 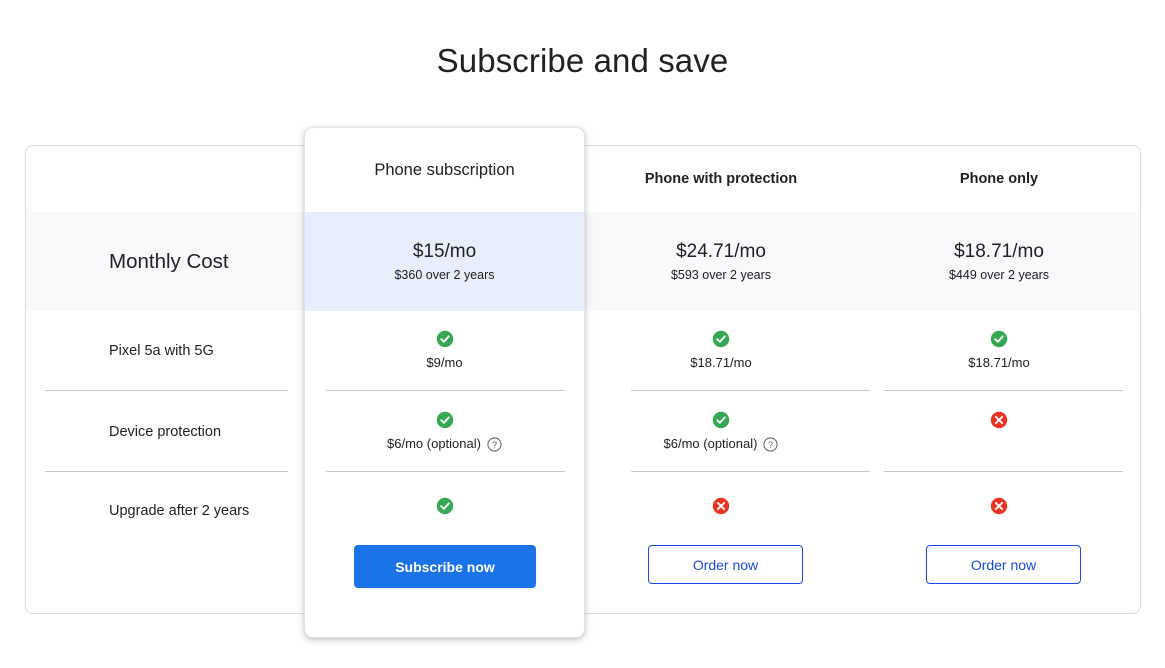 What do you see at coordinates (169, 261) in the screenshot?
I see `row-label-monthly-cost: Monthly Cost` at bounding box center [169, 261].